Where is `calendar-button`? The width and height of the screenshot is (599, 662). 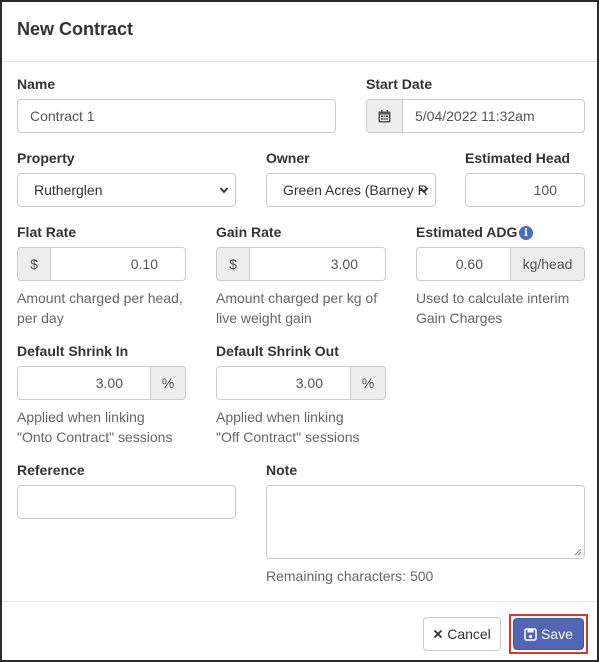
calendar-button is located at coordinates (384, 116).